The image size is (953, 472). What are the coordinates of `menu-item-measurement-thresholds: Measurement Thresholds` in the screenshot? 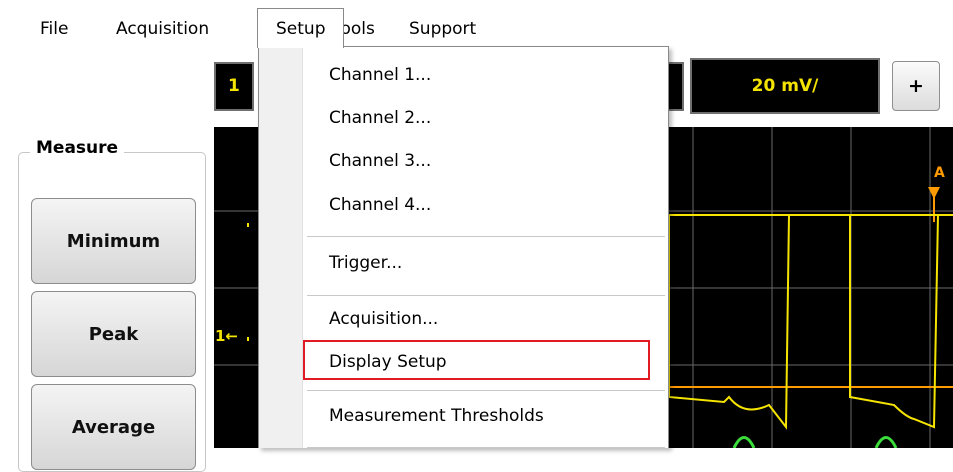 It's located at (436, 416).